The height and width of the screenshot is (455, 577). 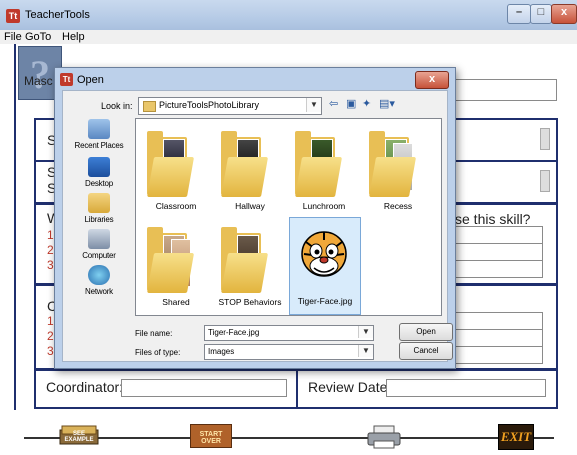 What do you see at coordinates (176, 171) in the screenshot?
I see `folder-item: Classroom` at bounding box center [176, 171].